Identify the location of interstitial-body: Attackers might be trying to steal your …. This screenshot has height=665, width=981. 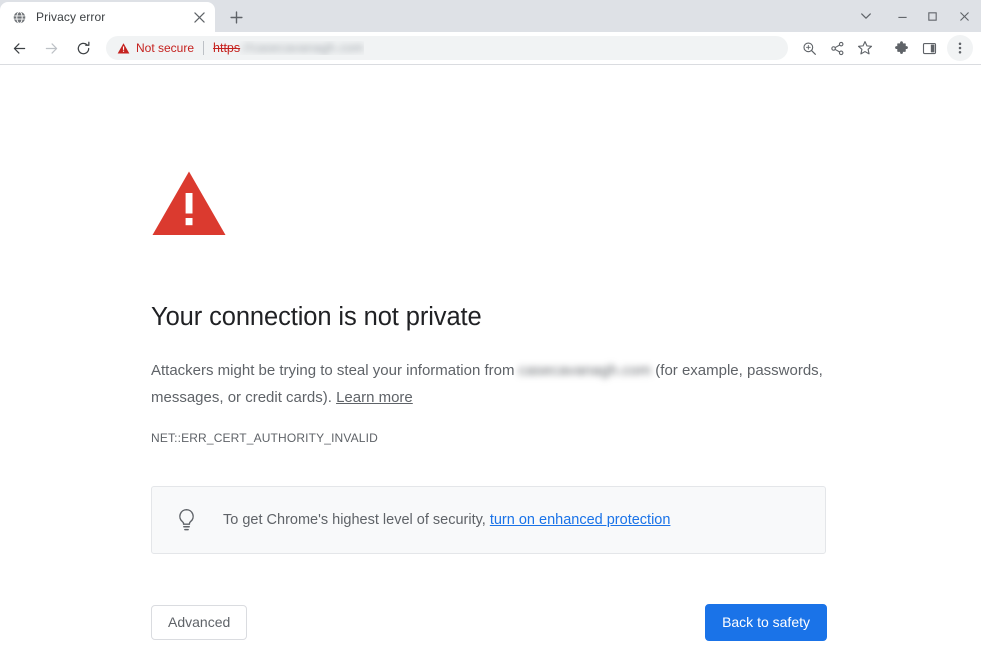
(487, 384).